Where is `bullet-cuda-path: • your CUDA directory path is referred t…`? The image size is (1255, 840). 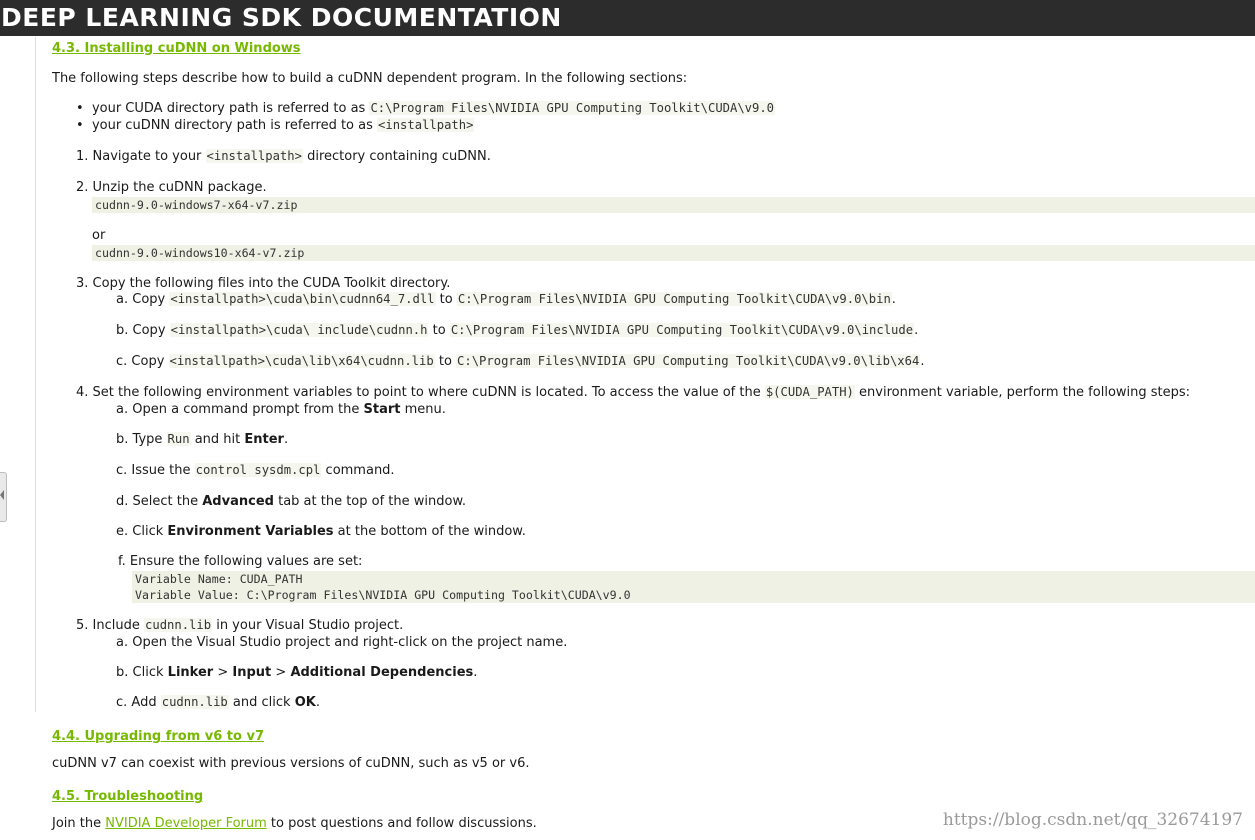 bullet-cuda-path: • your CUDA directory path is referred t… is located at coordinates (426, 108).